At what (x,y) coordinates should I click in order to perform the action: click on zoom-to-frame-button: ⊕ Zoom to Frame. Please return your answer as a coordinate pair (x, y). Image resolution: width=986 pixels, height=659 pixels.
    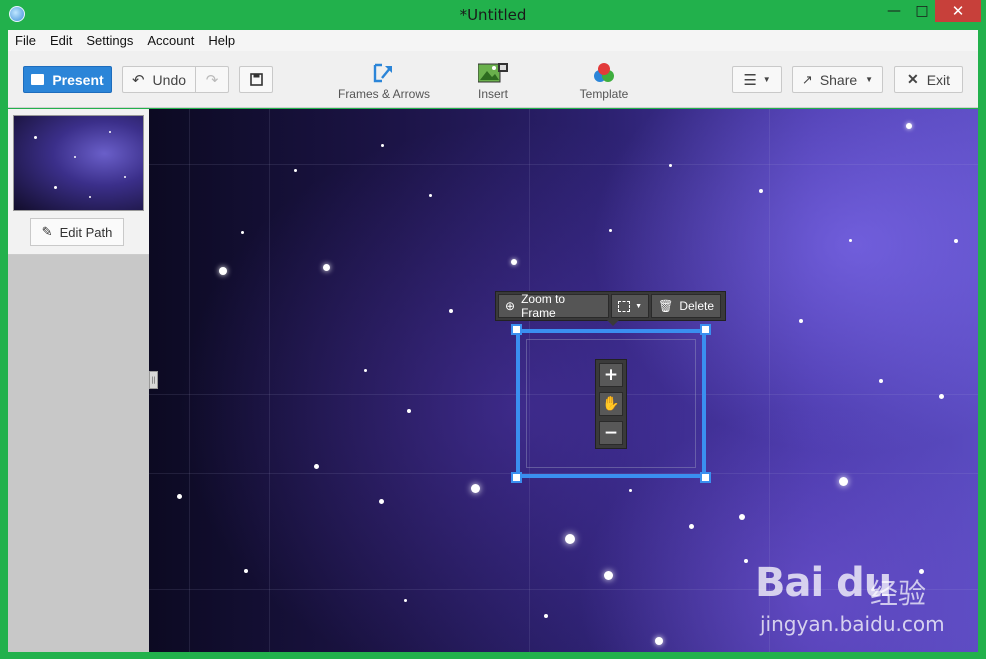
    Looking at the image, I should click on (554, 306).